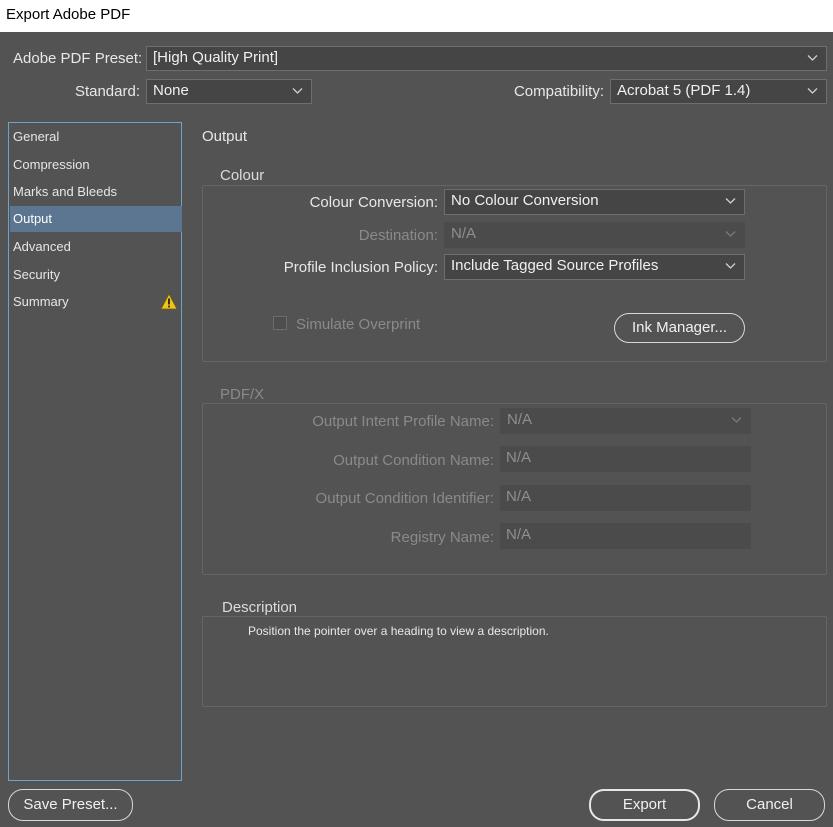  Describe the element at coordinates (280, 323) in the screenshot. I see `simulate-overprint-checkbox` at that location.